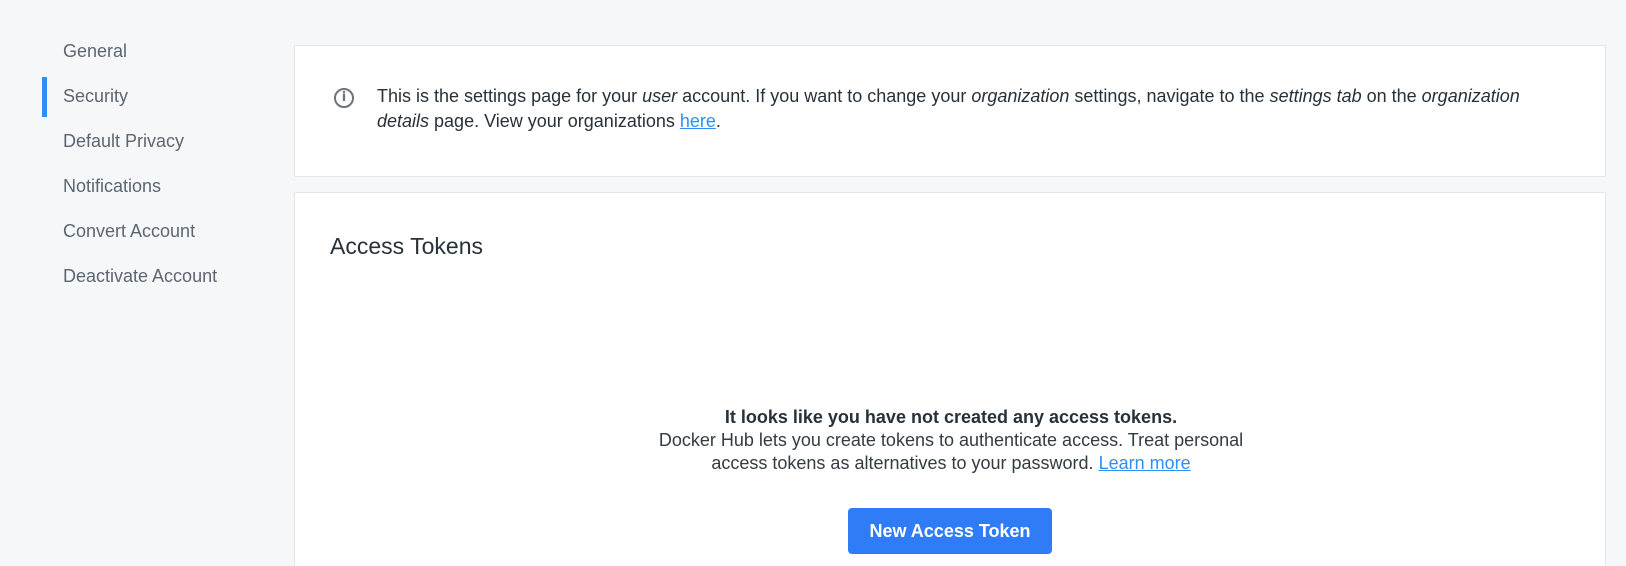  What do you see at coordinates (406, 246) in the screenshot?
I see `access-tokens-title: Access Tokens` at bounding box center [406, 246].